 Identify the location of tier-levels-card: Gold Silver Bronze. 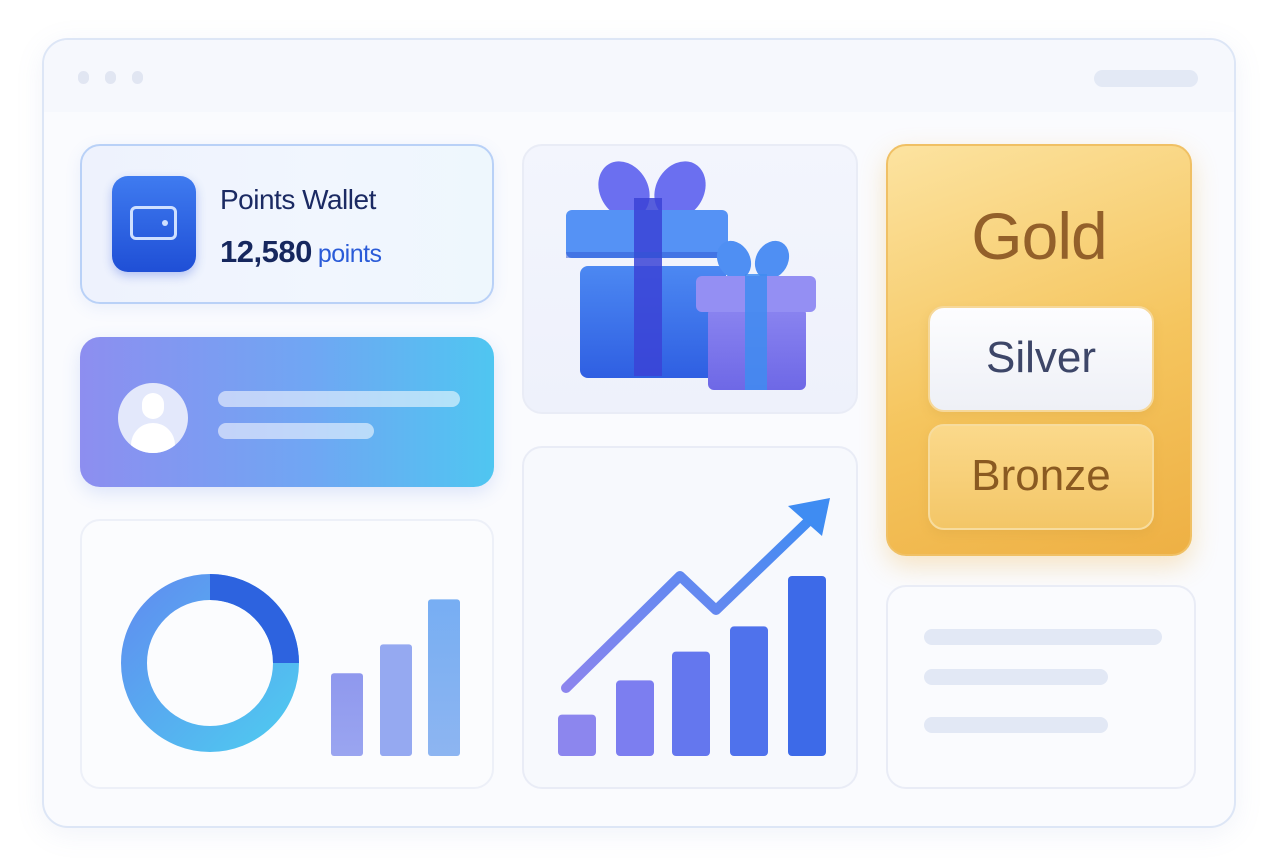
(1039, 350).